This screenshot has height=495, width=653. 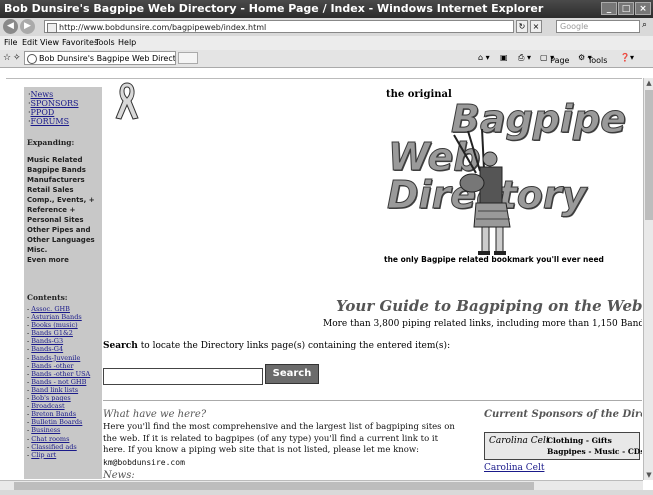 What do you see at coordinates (27, 26) in the screenshot?
I see `forward-icon: ▶` at bounding box center [27, 26].